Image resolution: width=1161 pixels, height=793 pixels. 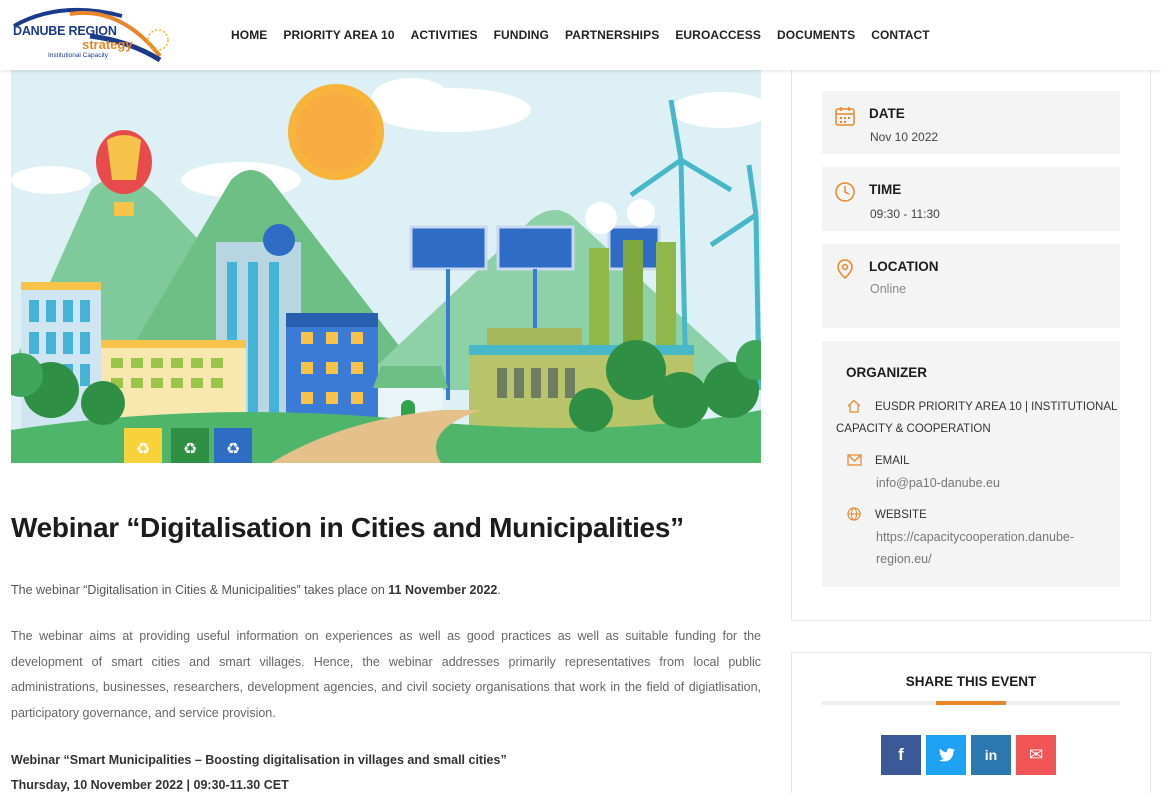 I want to click on share-email-button: ✉, so click(x=1036, y=755).